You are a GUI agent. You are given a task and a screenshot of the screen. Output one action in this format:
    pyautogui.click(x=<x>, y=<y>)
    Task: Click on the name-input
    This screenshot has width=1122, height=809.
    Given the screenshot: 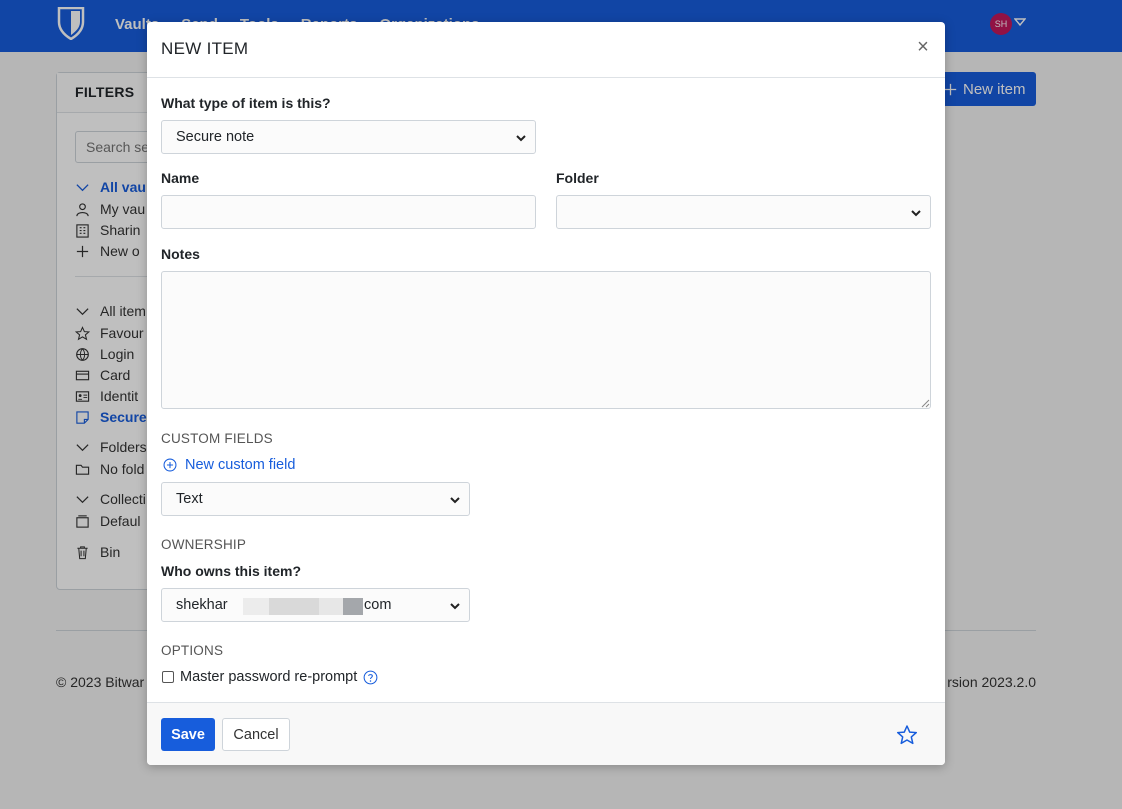 What is the action you would take?
    pyautogui.click(x=348, y=212)
    